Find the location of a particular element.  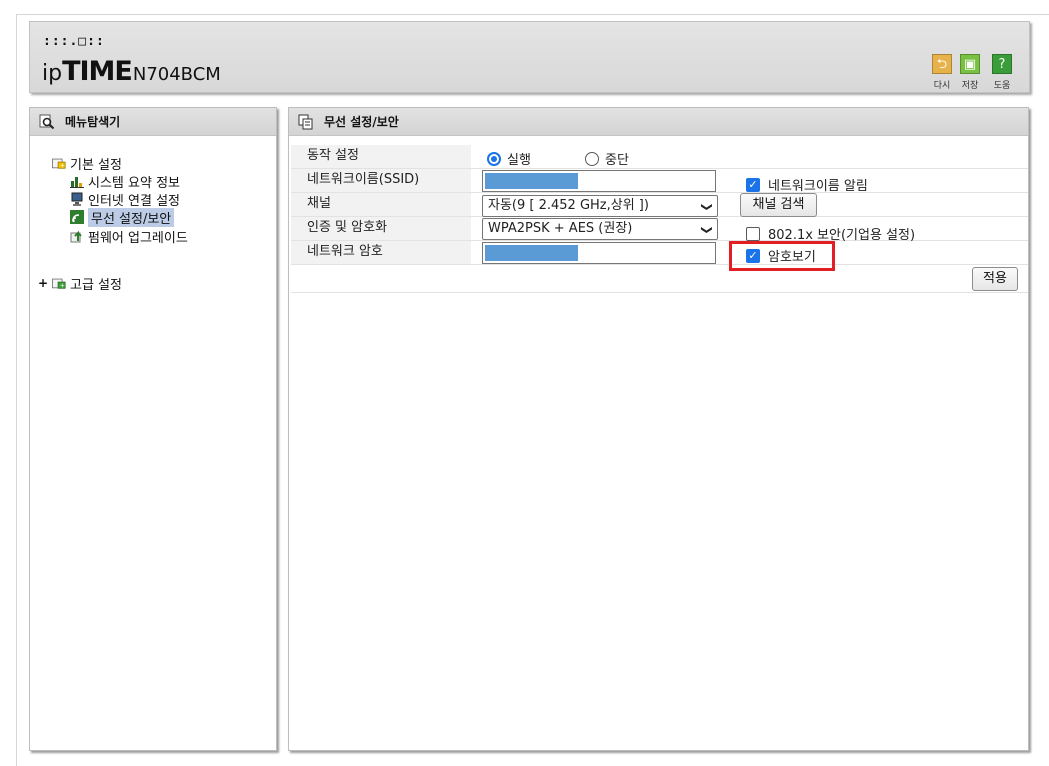

save-icon: ▣ is located at coordinates (970, 64).